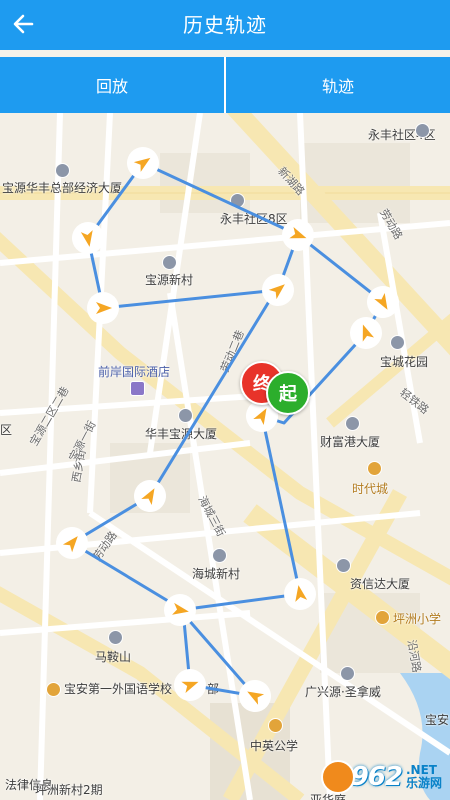 This screenshot has width=450, height=800. Describe the element at coordinates (343, 692) in the screenshot. I see `map-label: 广兴源·圣拿威` at that location.